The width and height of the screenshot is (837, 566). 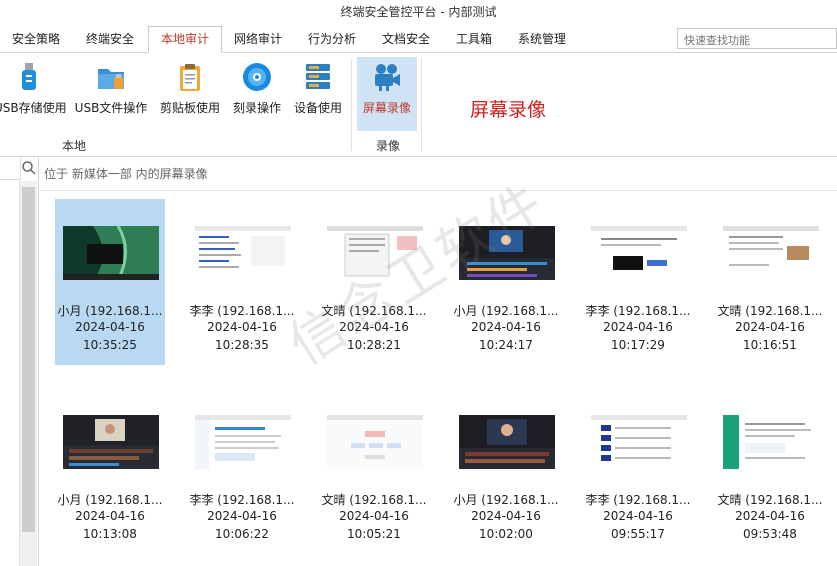 I want to click on left-pane-scrollbar, so click(x=28, y=373).